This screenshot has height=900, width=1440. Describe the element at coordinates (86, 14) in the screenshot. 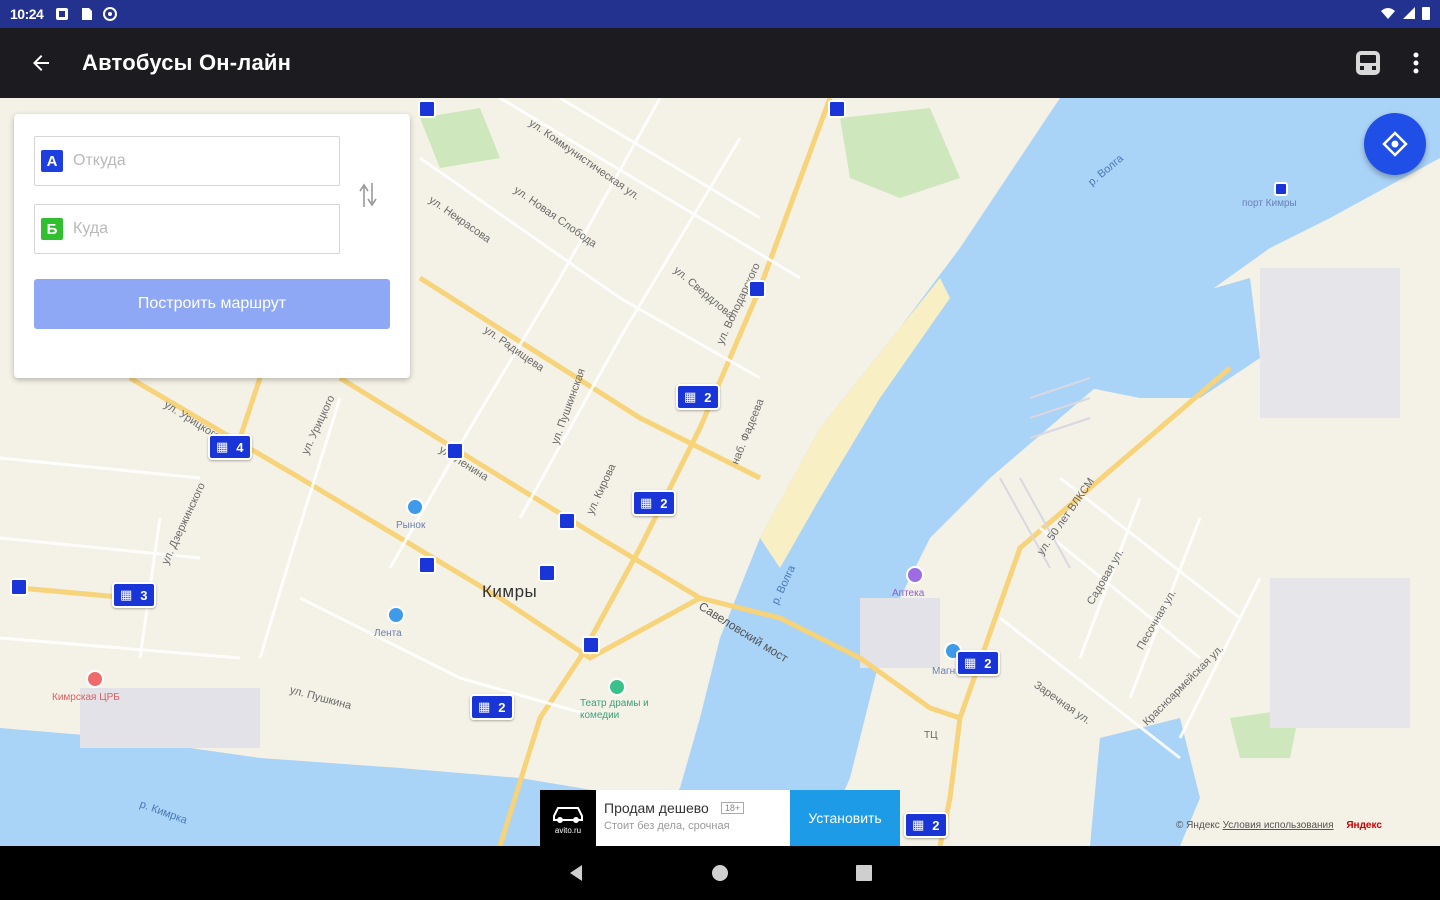

I see `sd-card-icon` at that location.